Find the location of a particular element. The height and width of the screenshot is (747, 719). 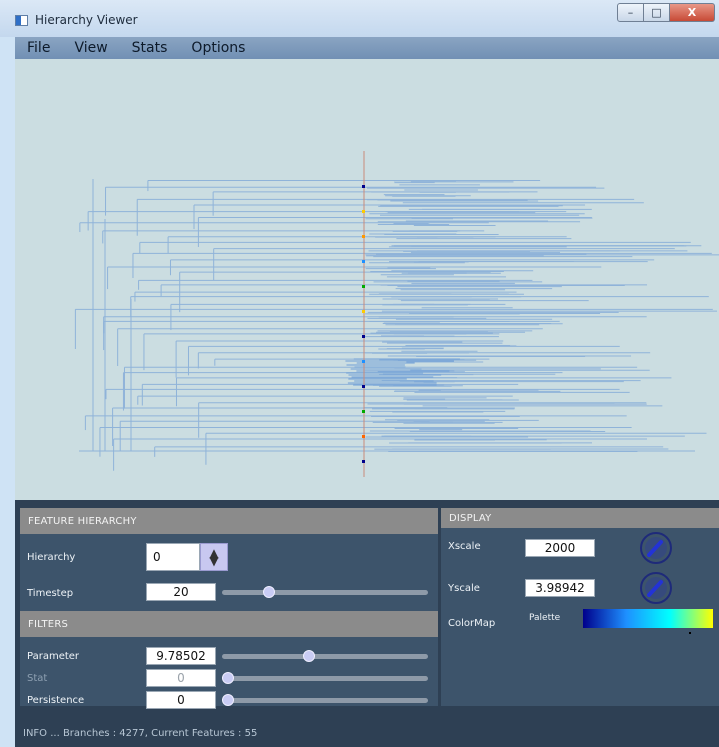

timestep-slider is located at coordinates (325, 592).